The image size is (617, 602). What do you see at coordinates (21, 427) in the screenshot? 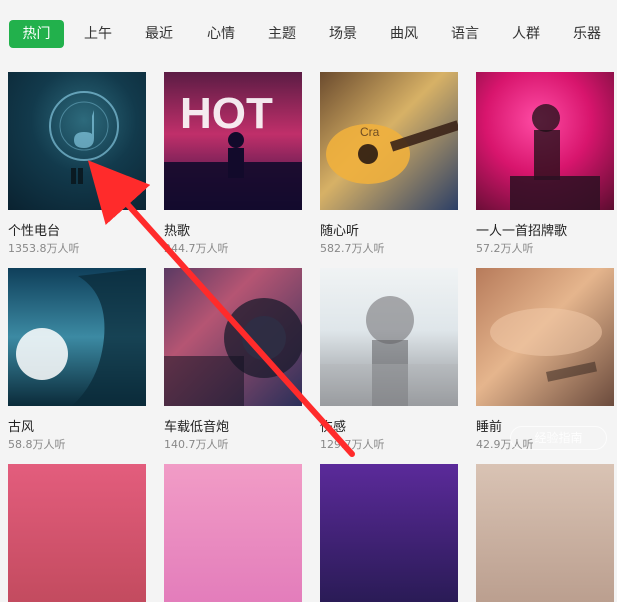
I see `card-title: 古风` at bounding box center [21, 427].